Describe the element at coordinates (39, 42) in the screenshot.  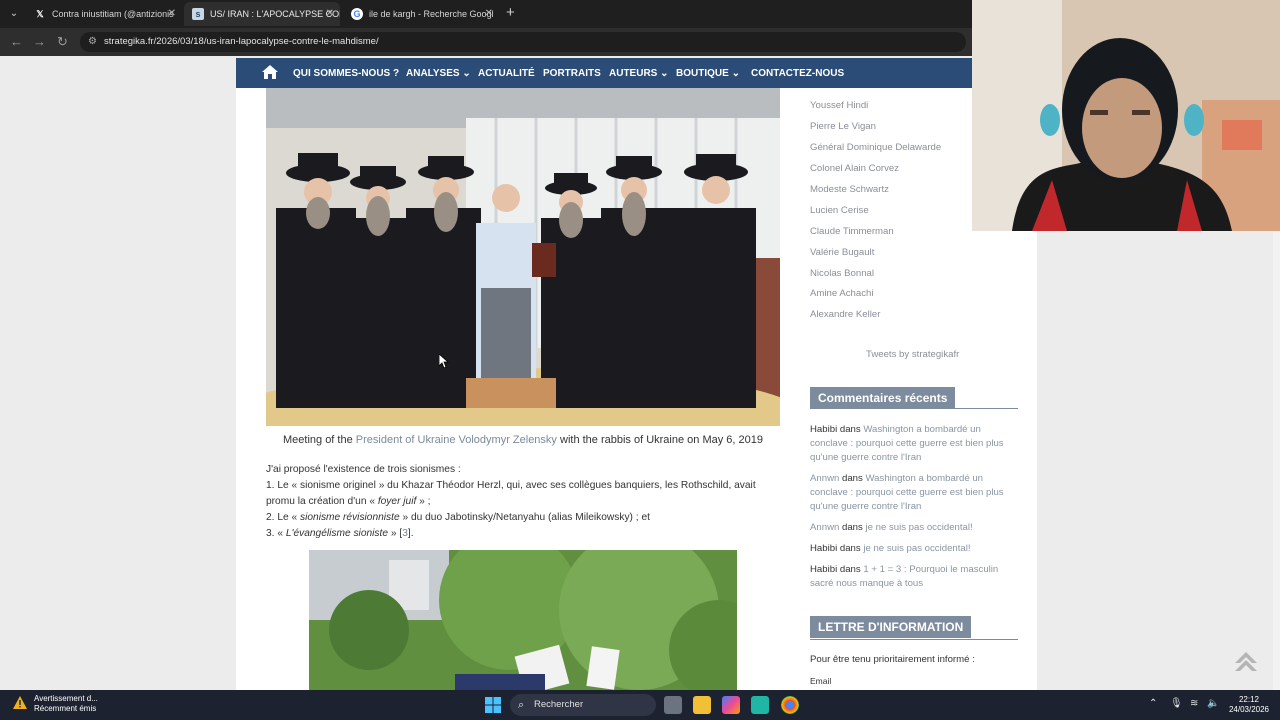
I see `forward-arrow-icon: →` at that location.